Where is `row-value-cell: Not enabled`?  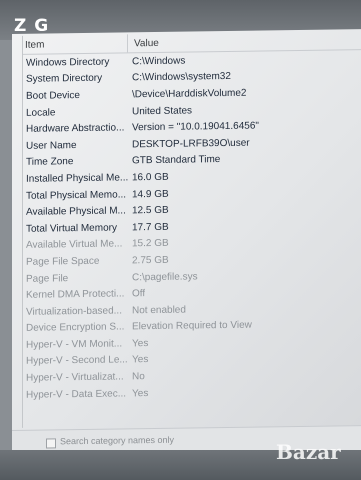 row-value-cell: Not enabled is located at coordinates (159, 310).